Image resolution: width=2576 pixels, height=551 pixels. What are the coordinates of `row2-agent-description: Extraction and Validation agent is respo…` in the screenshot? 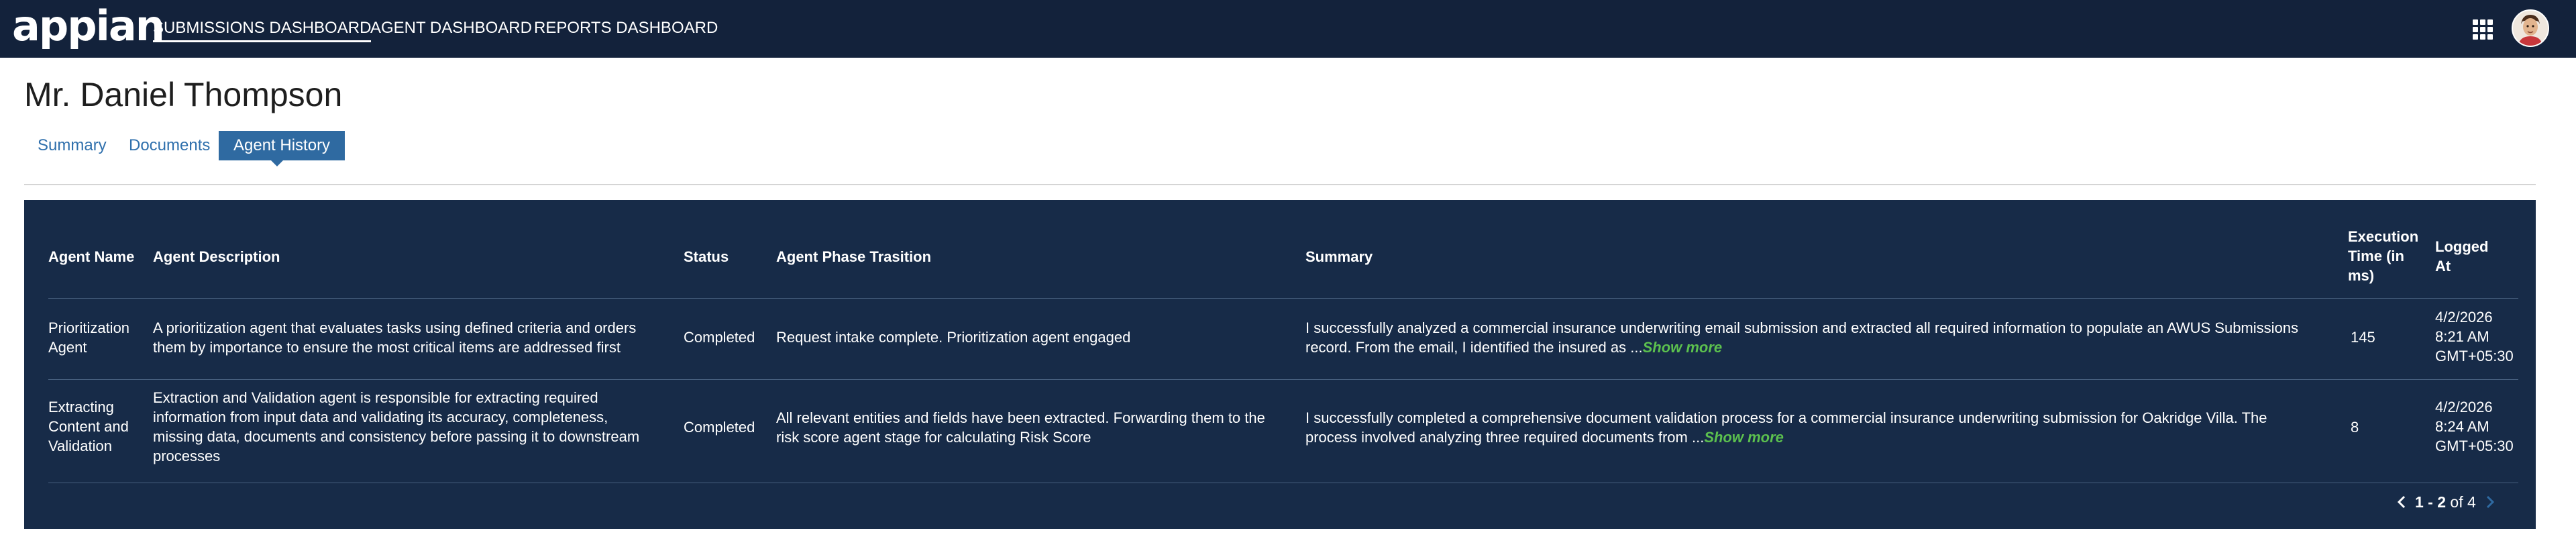 It's located at (396, 427).